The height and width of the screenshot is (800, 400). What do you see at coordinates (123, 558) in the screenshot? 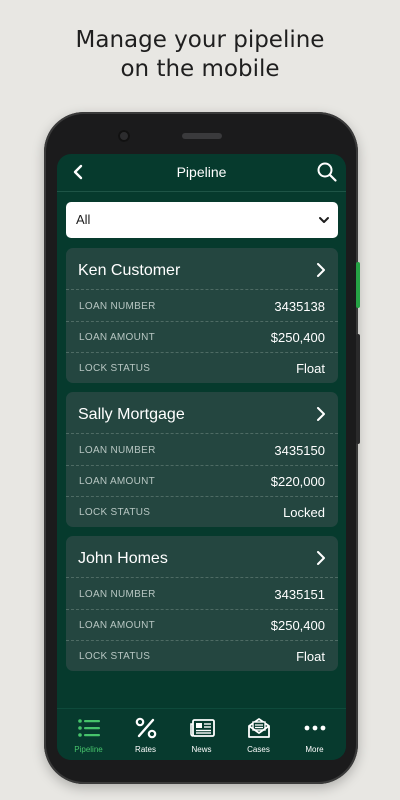
I see `borrower-name: John Homes` at bounding box center [123, 558].